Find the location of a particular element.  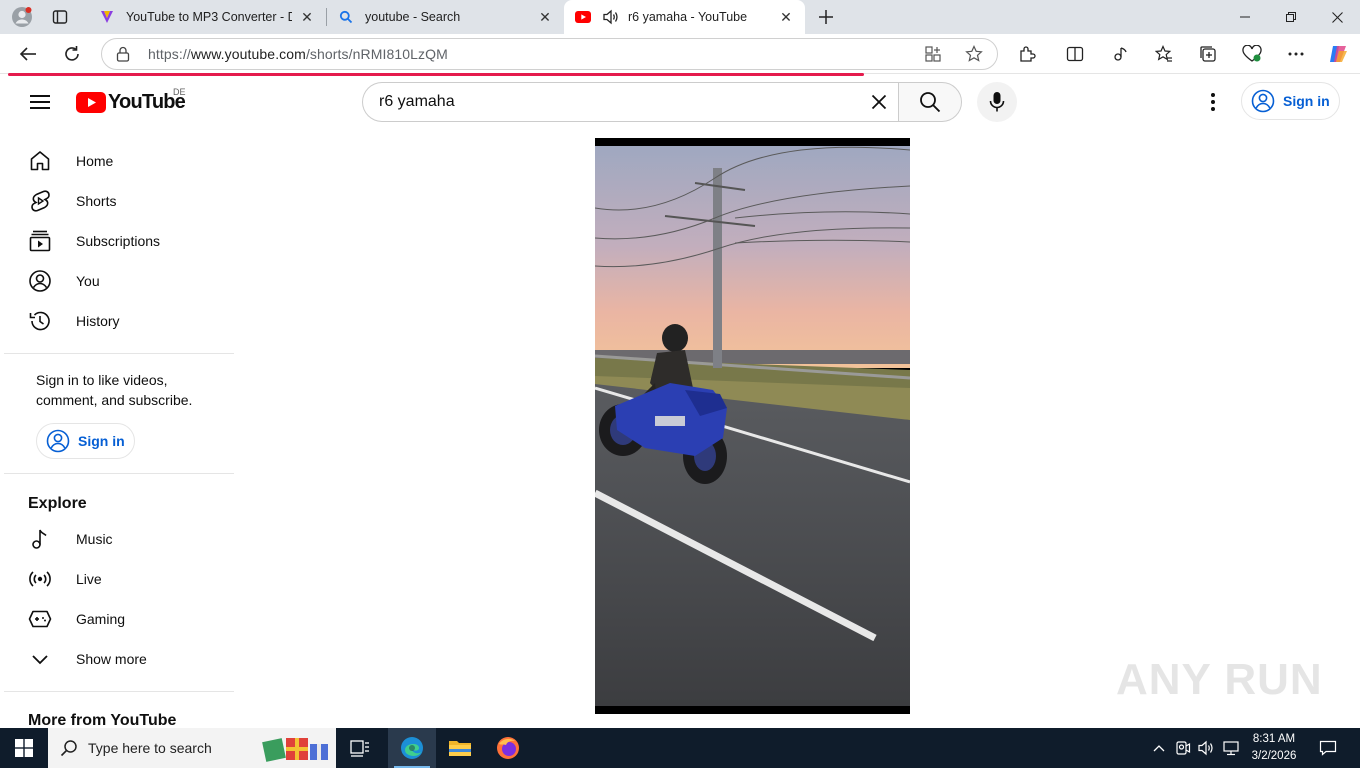

explore-heading: Explore is located at coordinates (57, 503).